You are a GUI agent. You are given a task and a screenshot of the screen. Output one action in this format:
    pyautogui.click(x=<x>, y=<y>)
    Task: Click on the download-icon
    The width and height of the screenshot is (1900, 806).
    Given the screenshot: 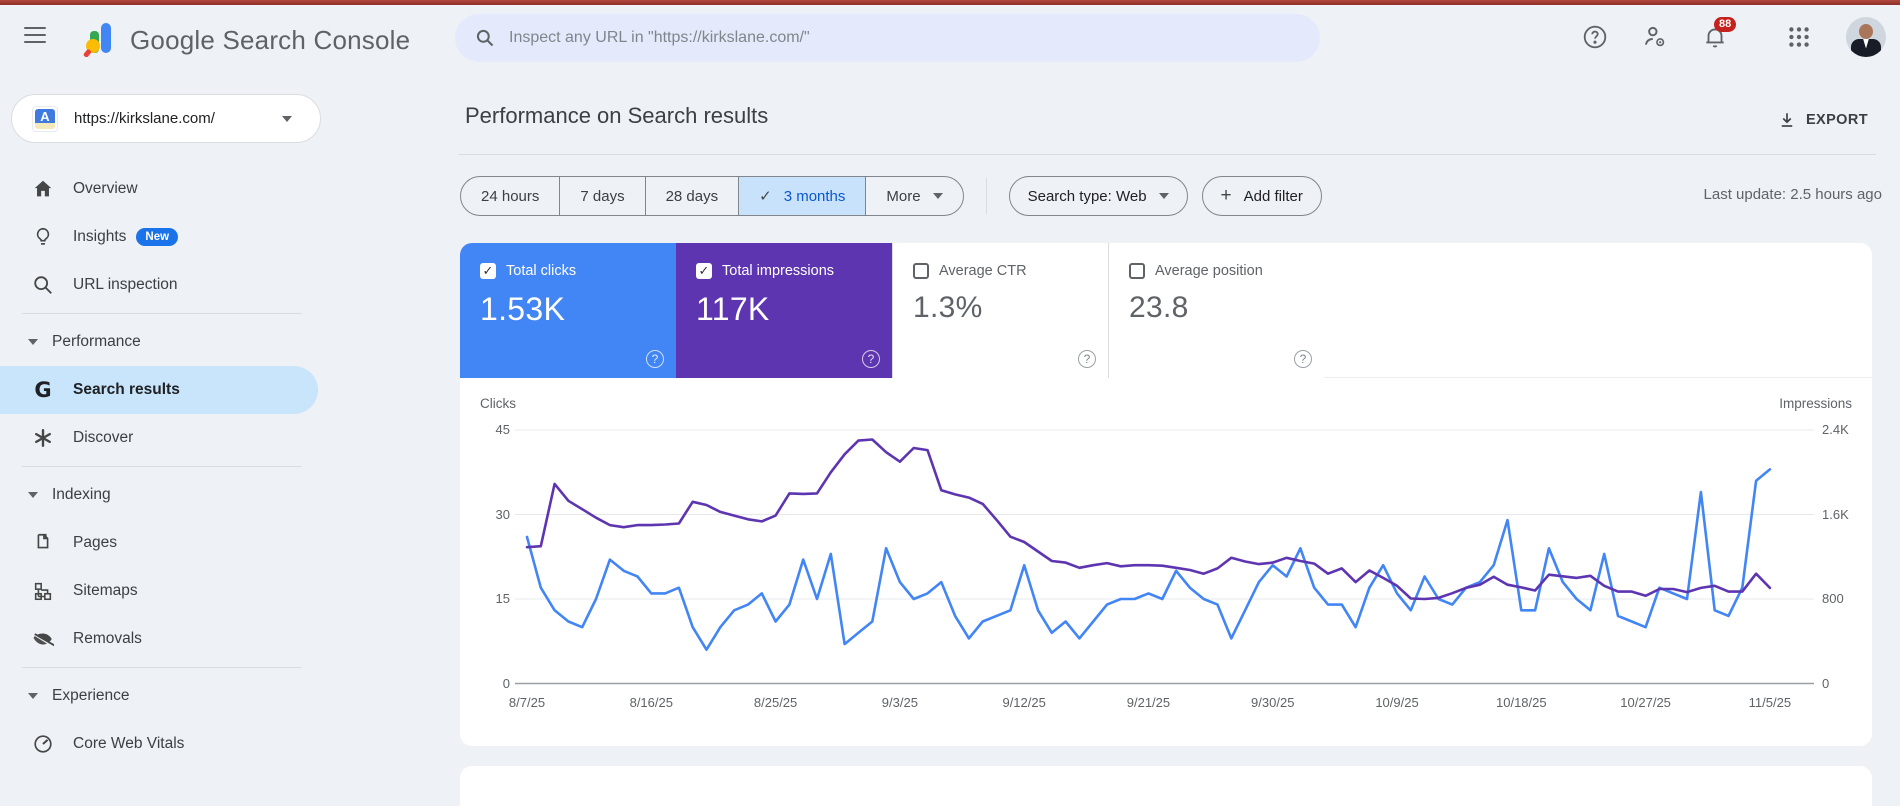 What is the action you would take?
    pyautogui.click(x=1787, y=120)
    